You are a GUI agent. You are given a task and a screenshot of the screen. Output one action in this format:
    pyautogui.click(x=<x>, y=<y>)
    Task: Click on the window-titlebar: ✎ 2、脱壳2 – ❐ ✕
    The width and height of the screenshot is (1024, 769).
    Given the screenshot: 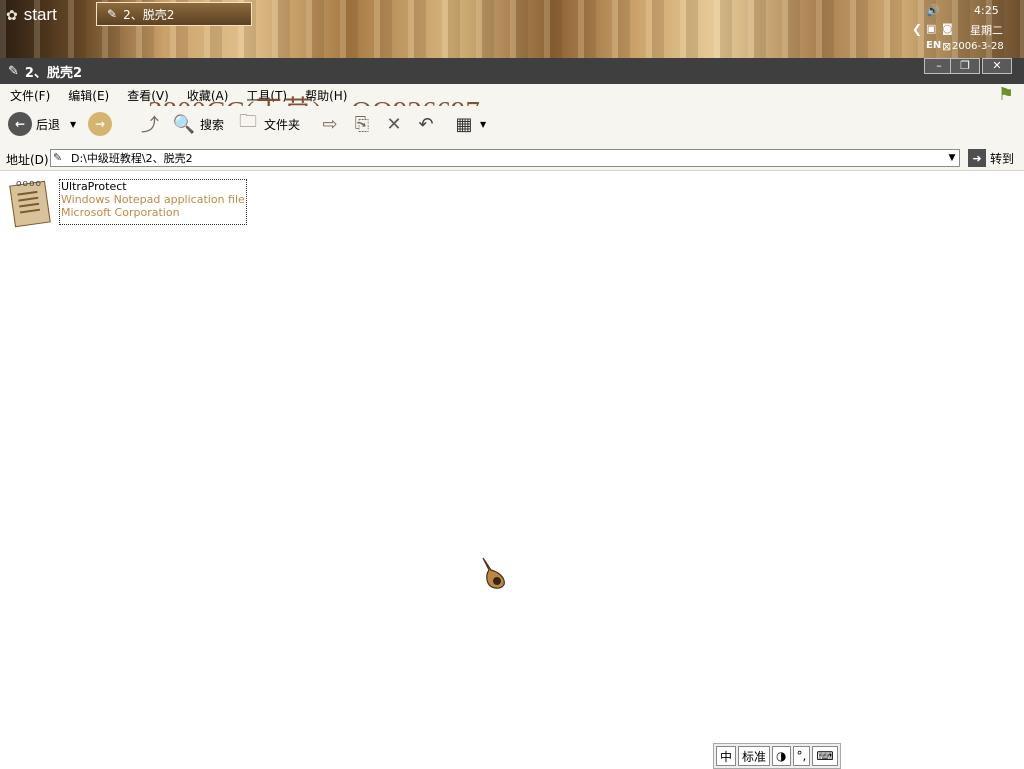 What is the action you would take?
    pyautogui.click(x=512, y=71)
    